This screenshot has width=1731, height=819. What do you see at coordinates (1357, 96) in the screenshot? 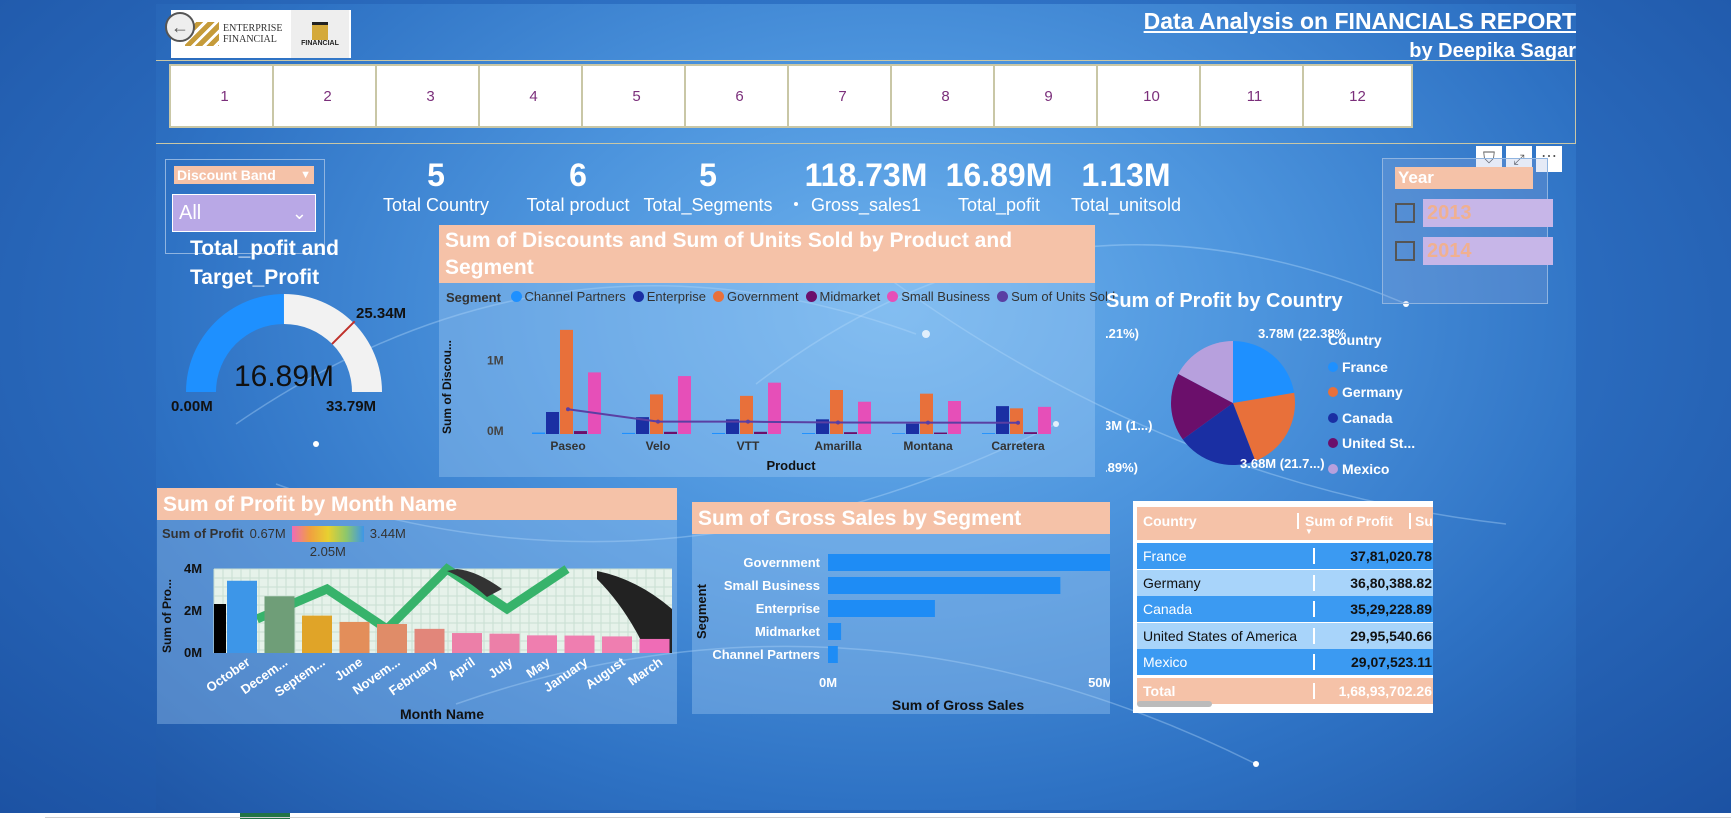
I see `page-tile-12: 12` at bounding box center [1357, 96].